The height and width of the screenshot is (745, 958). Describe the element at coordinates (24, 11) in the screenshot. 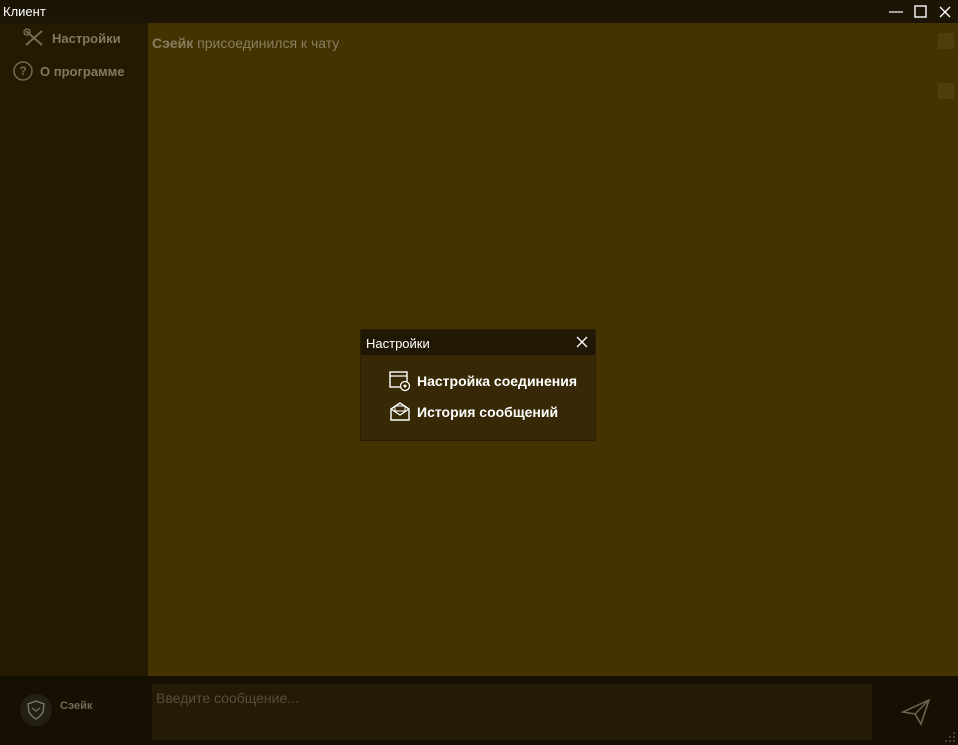

I see `window-title: Клиент` at that location.